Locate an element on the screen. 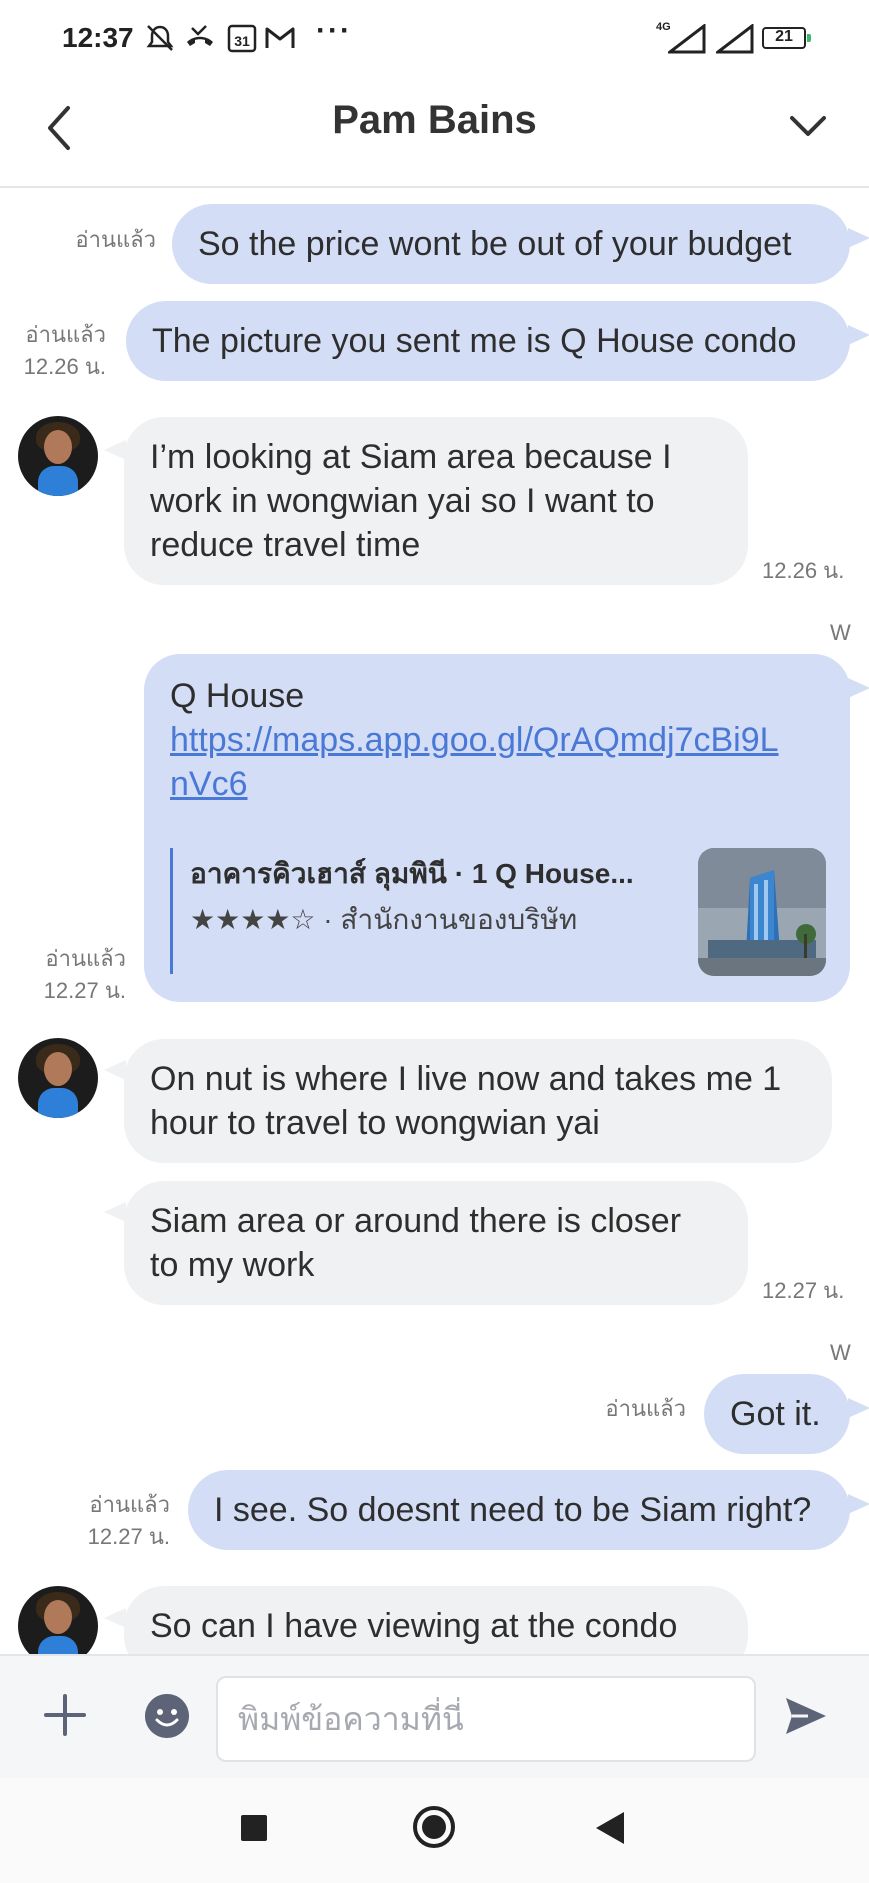  preview-thumbnail-image is located at coordinates (762, 912).